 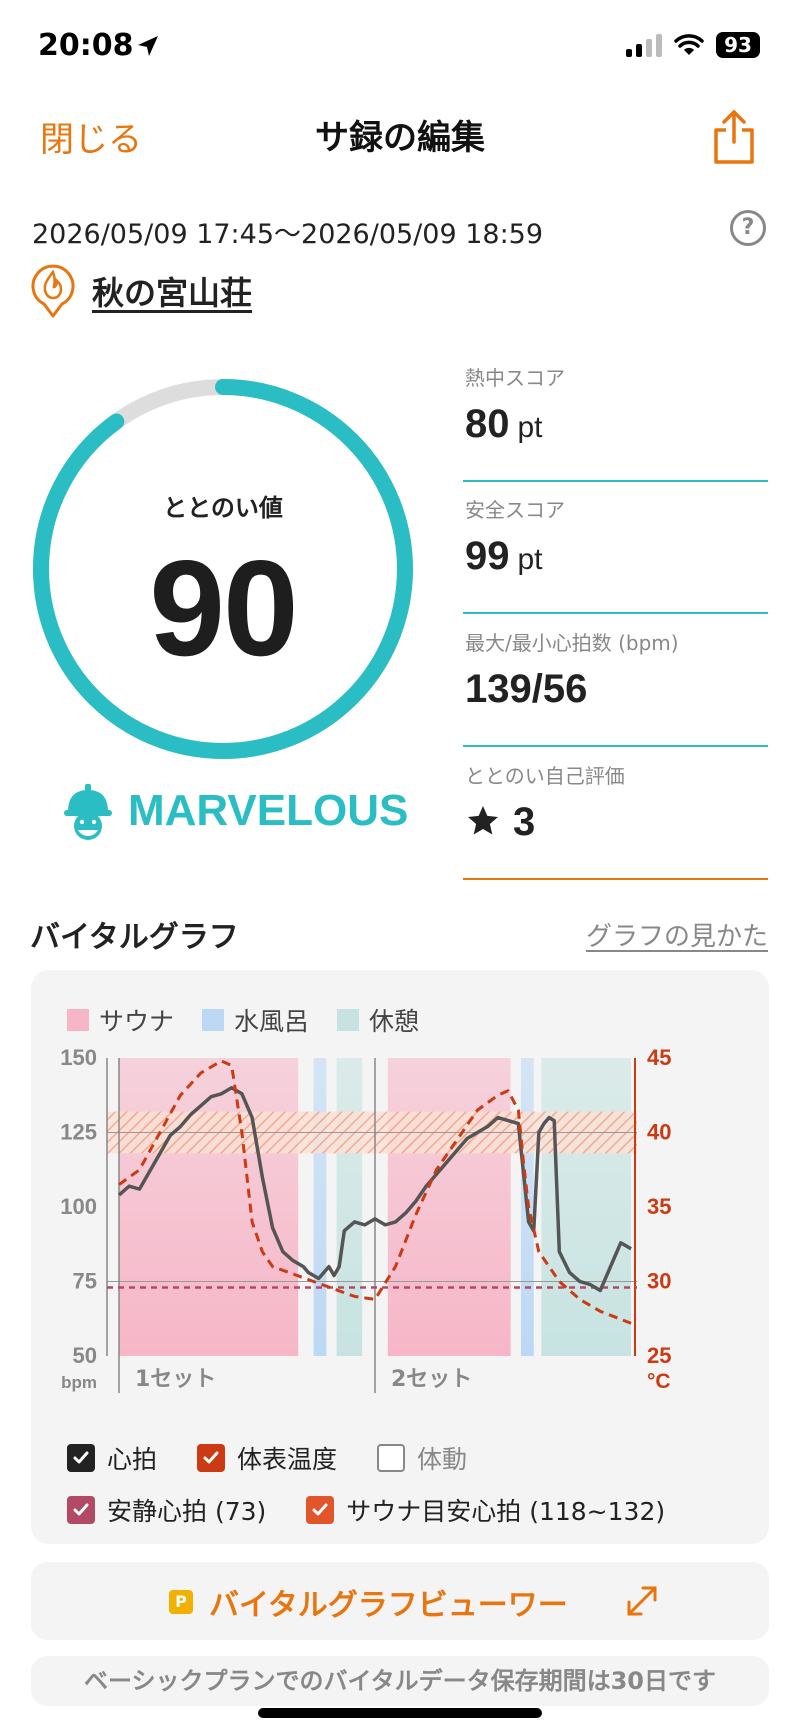 I want to click on viewer-button-label: バイタルグラフビューワー, so click(x=388, y=1605).